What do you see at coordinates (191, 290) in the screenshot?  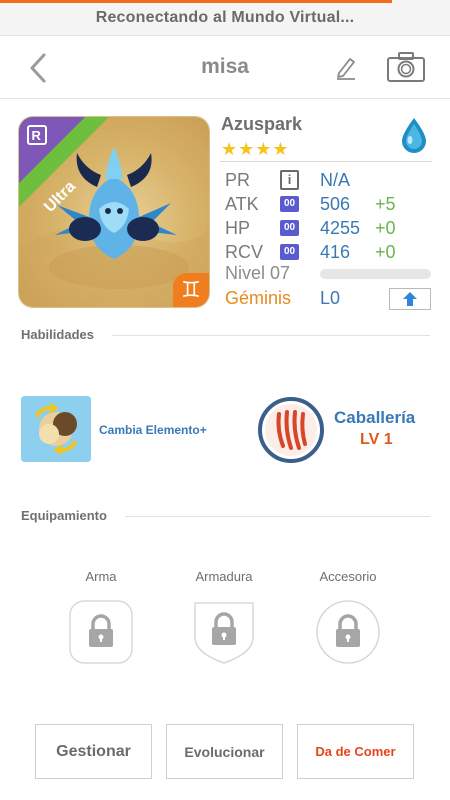 I see `zodiac-badge: ♊` at bounding box center [191, 290].